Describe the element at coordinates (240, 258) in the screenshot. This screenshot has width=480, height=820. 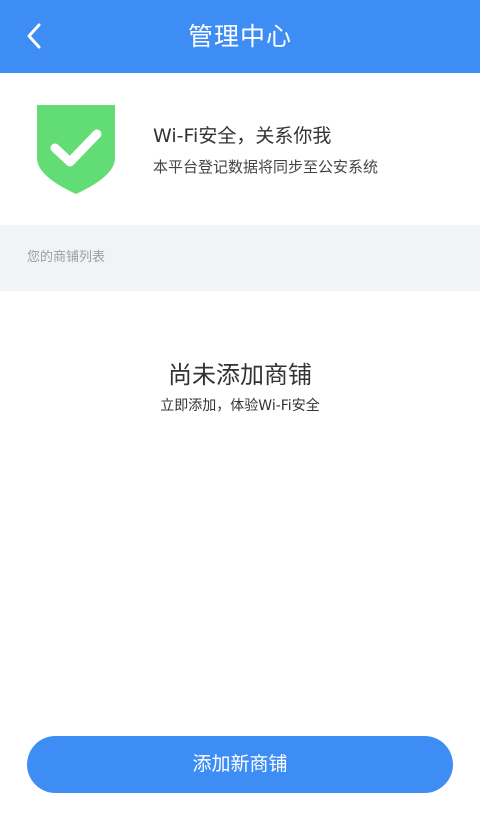
I see `store-list-header: 您的商铺列表` at that location.